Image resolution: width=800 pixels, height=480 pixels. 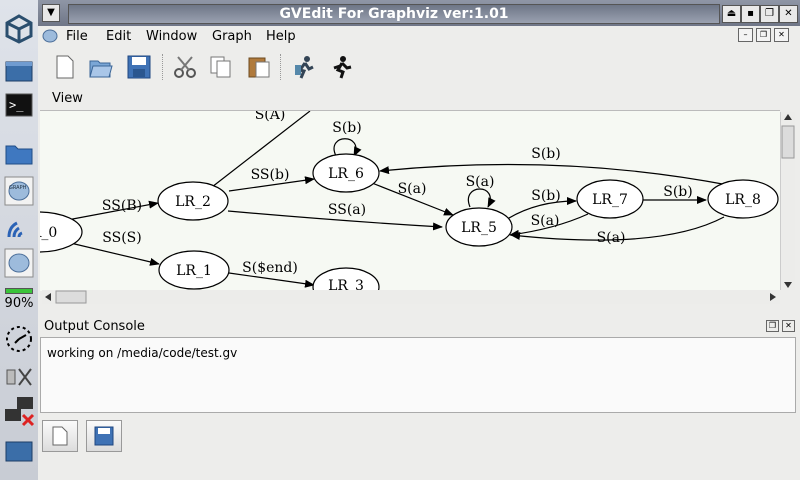 What do you see at coordinates (394, 14) in the screenshot?
I see `window-title: GVEdit For Graphviz ver:1.01` at bounding box center [394, 14].